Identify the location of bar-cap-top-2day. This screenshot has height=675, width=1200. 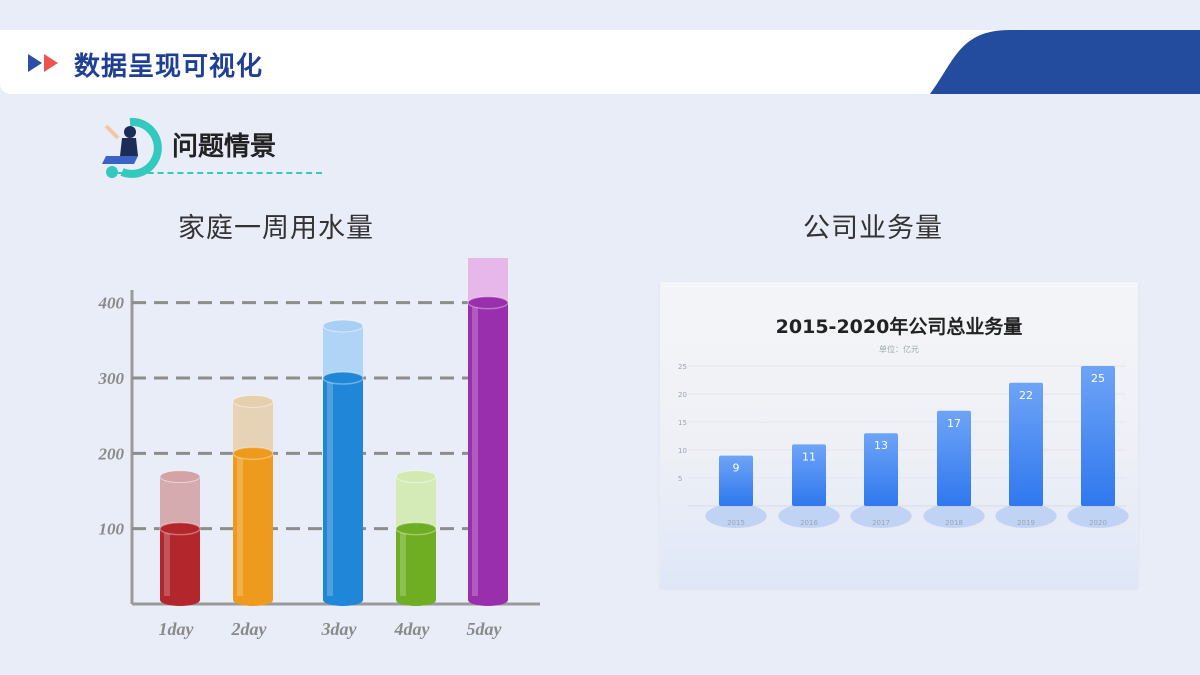
(253, 401).